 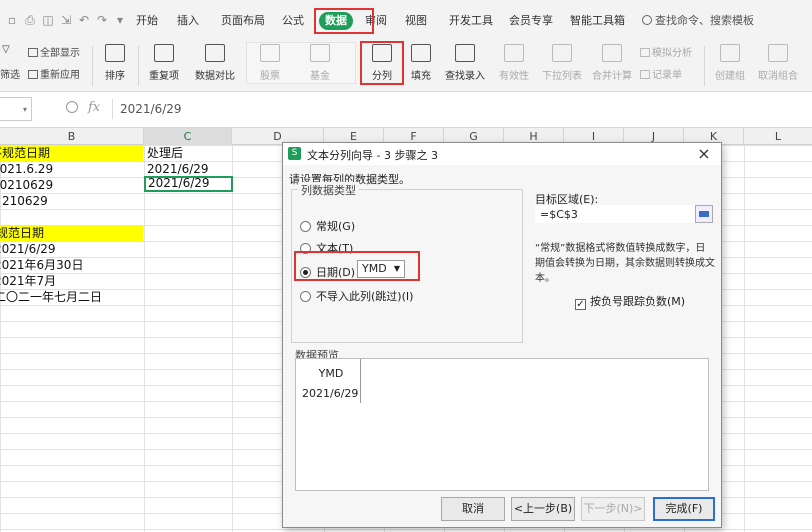 What do you see at coordinates (473, 509) in the screenshot?
I see `cancel-button: 取消` at bounding box center [473, 509].